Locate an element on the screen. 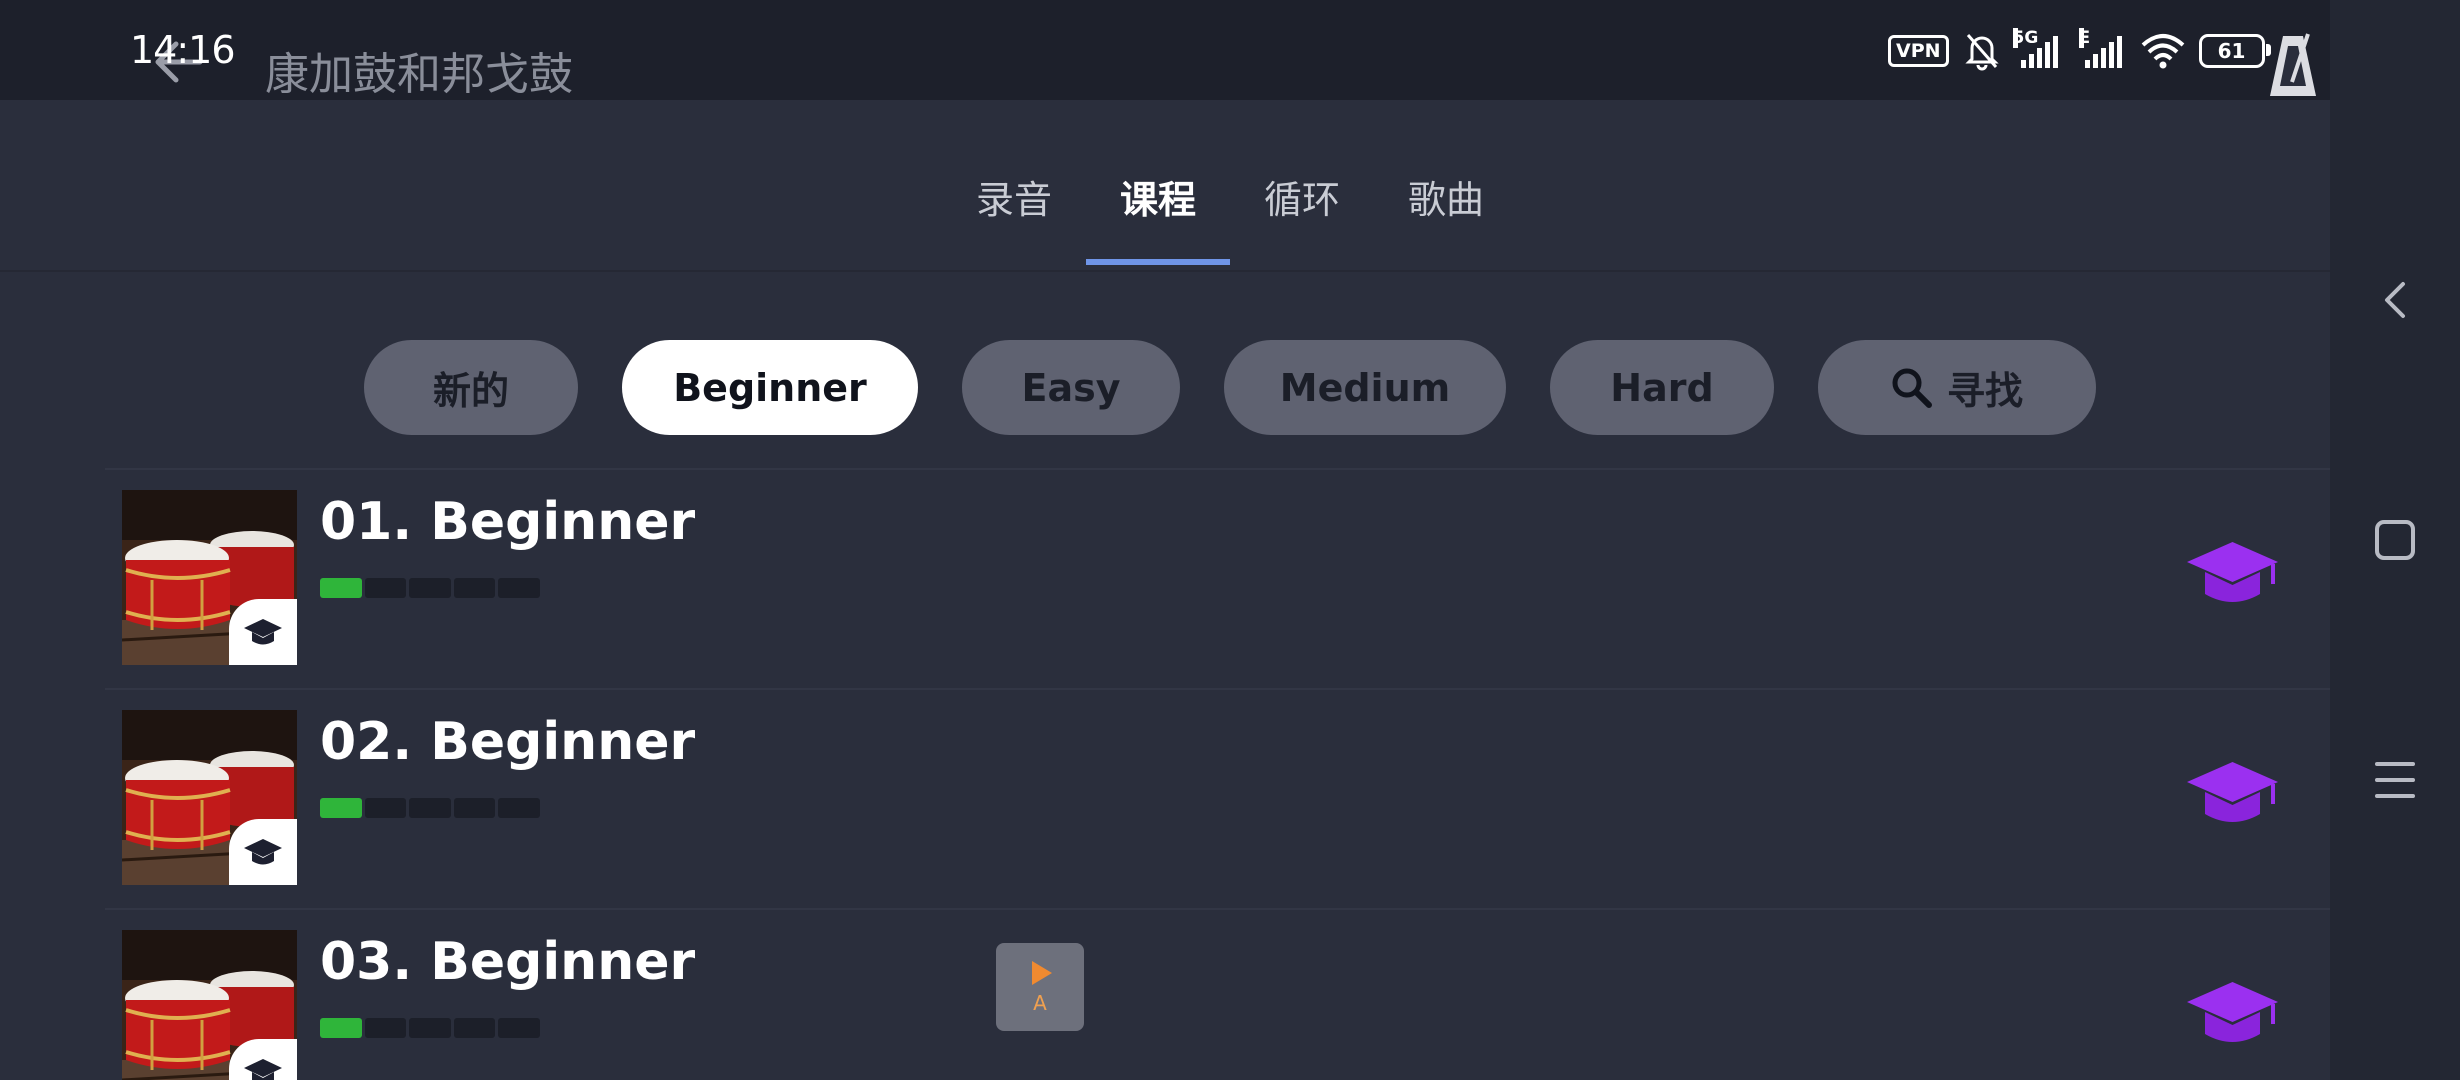  filter-new: 新的 is located at coordinates (471, 387).